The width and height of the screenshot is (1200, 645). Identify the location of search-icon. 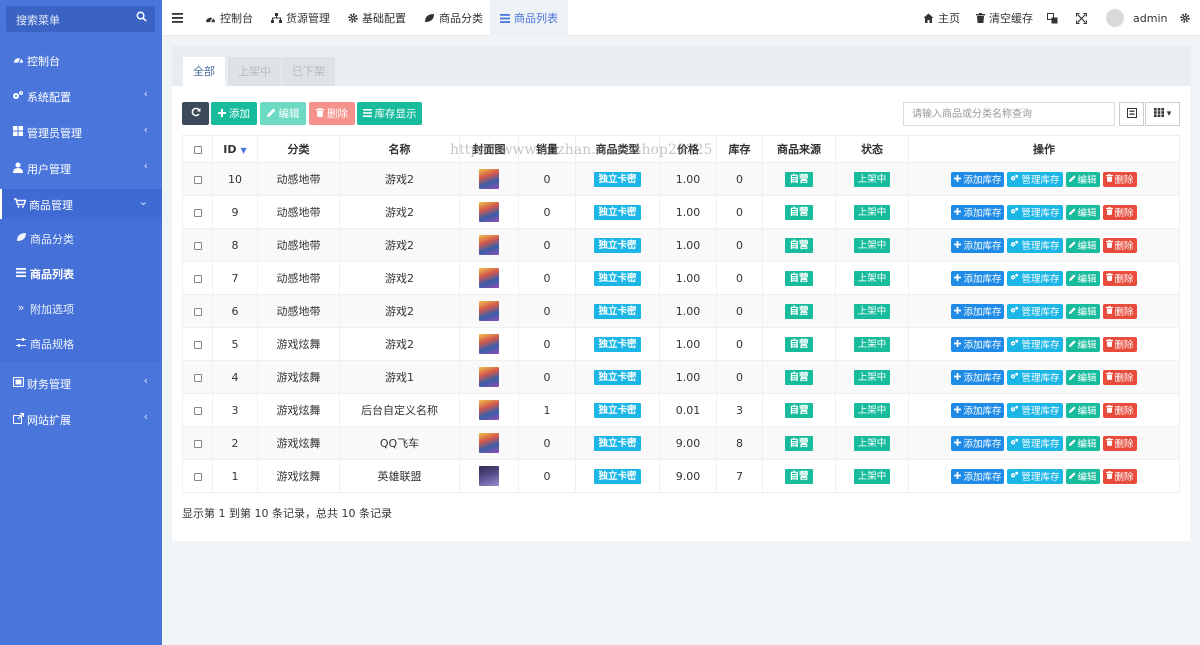
(141, 18).